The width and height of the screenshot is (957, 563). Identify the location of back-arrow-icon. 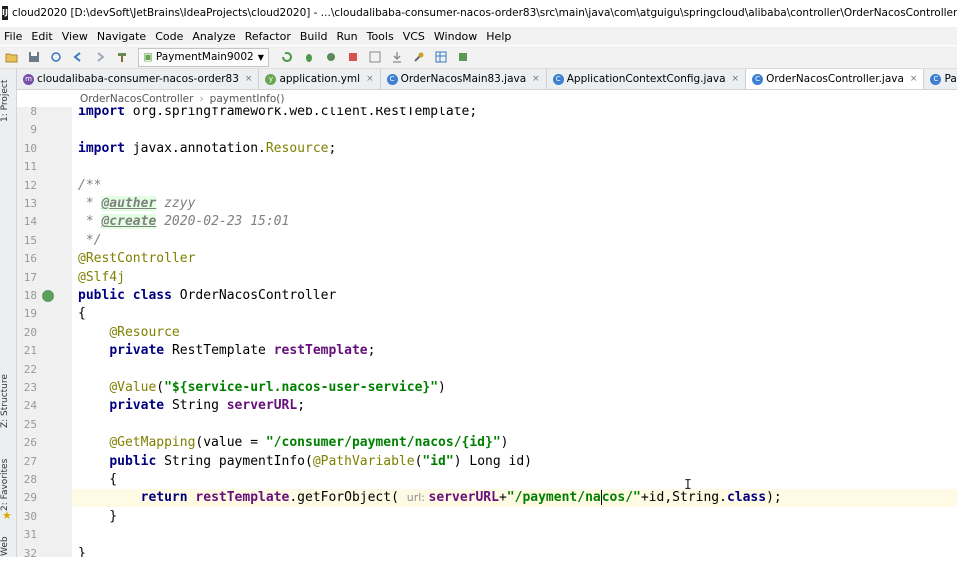
(78, 57).